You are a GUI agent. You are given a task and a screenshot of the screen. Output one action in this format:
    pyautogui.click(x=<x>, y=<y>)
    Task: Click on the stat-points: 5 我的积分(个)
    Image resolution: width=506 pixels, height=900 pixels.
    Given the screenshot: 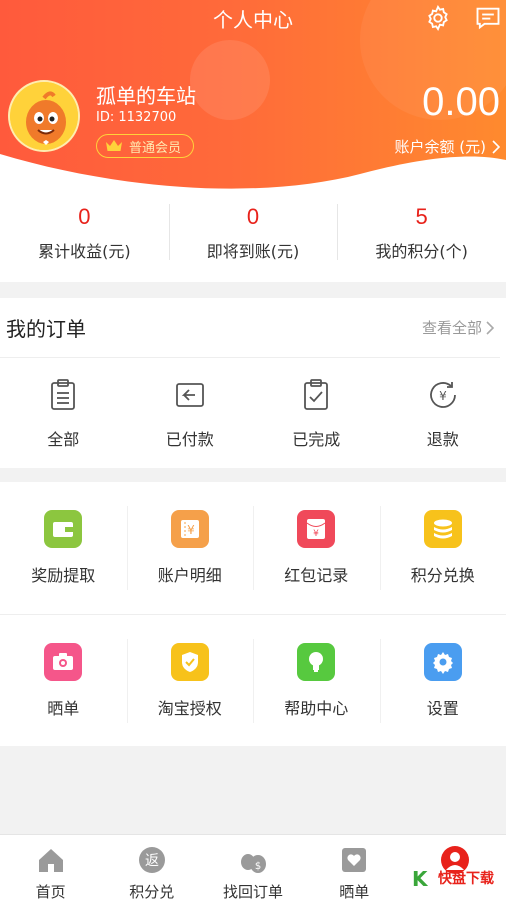 What is the action you would take?
    pyautogui.click(x=421, y=236)
    